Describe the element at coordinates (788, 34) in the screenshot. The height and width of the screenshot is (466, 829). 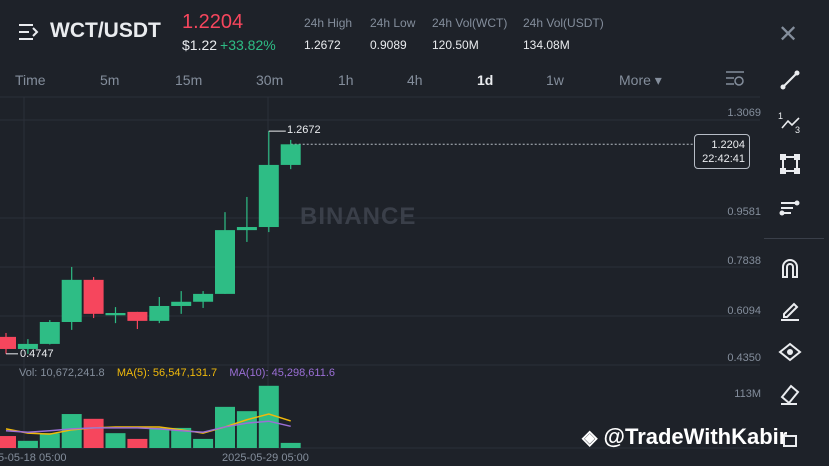
I see `close-icon: ✕` at that location.